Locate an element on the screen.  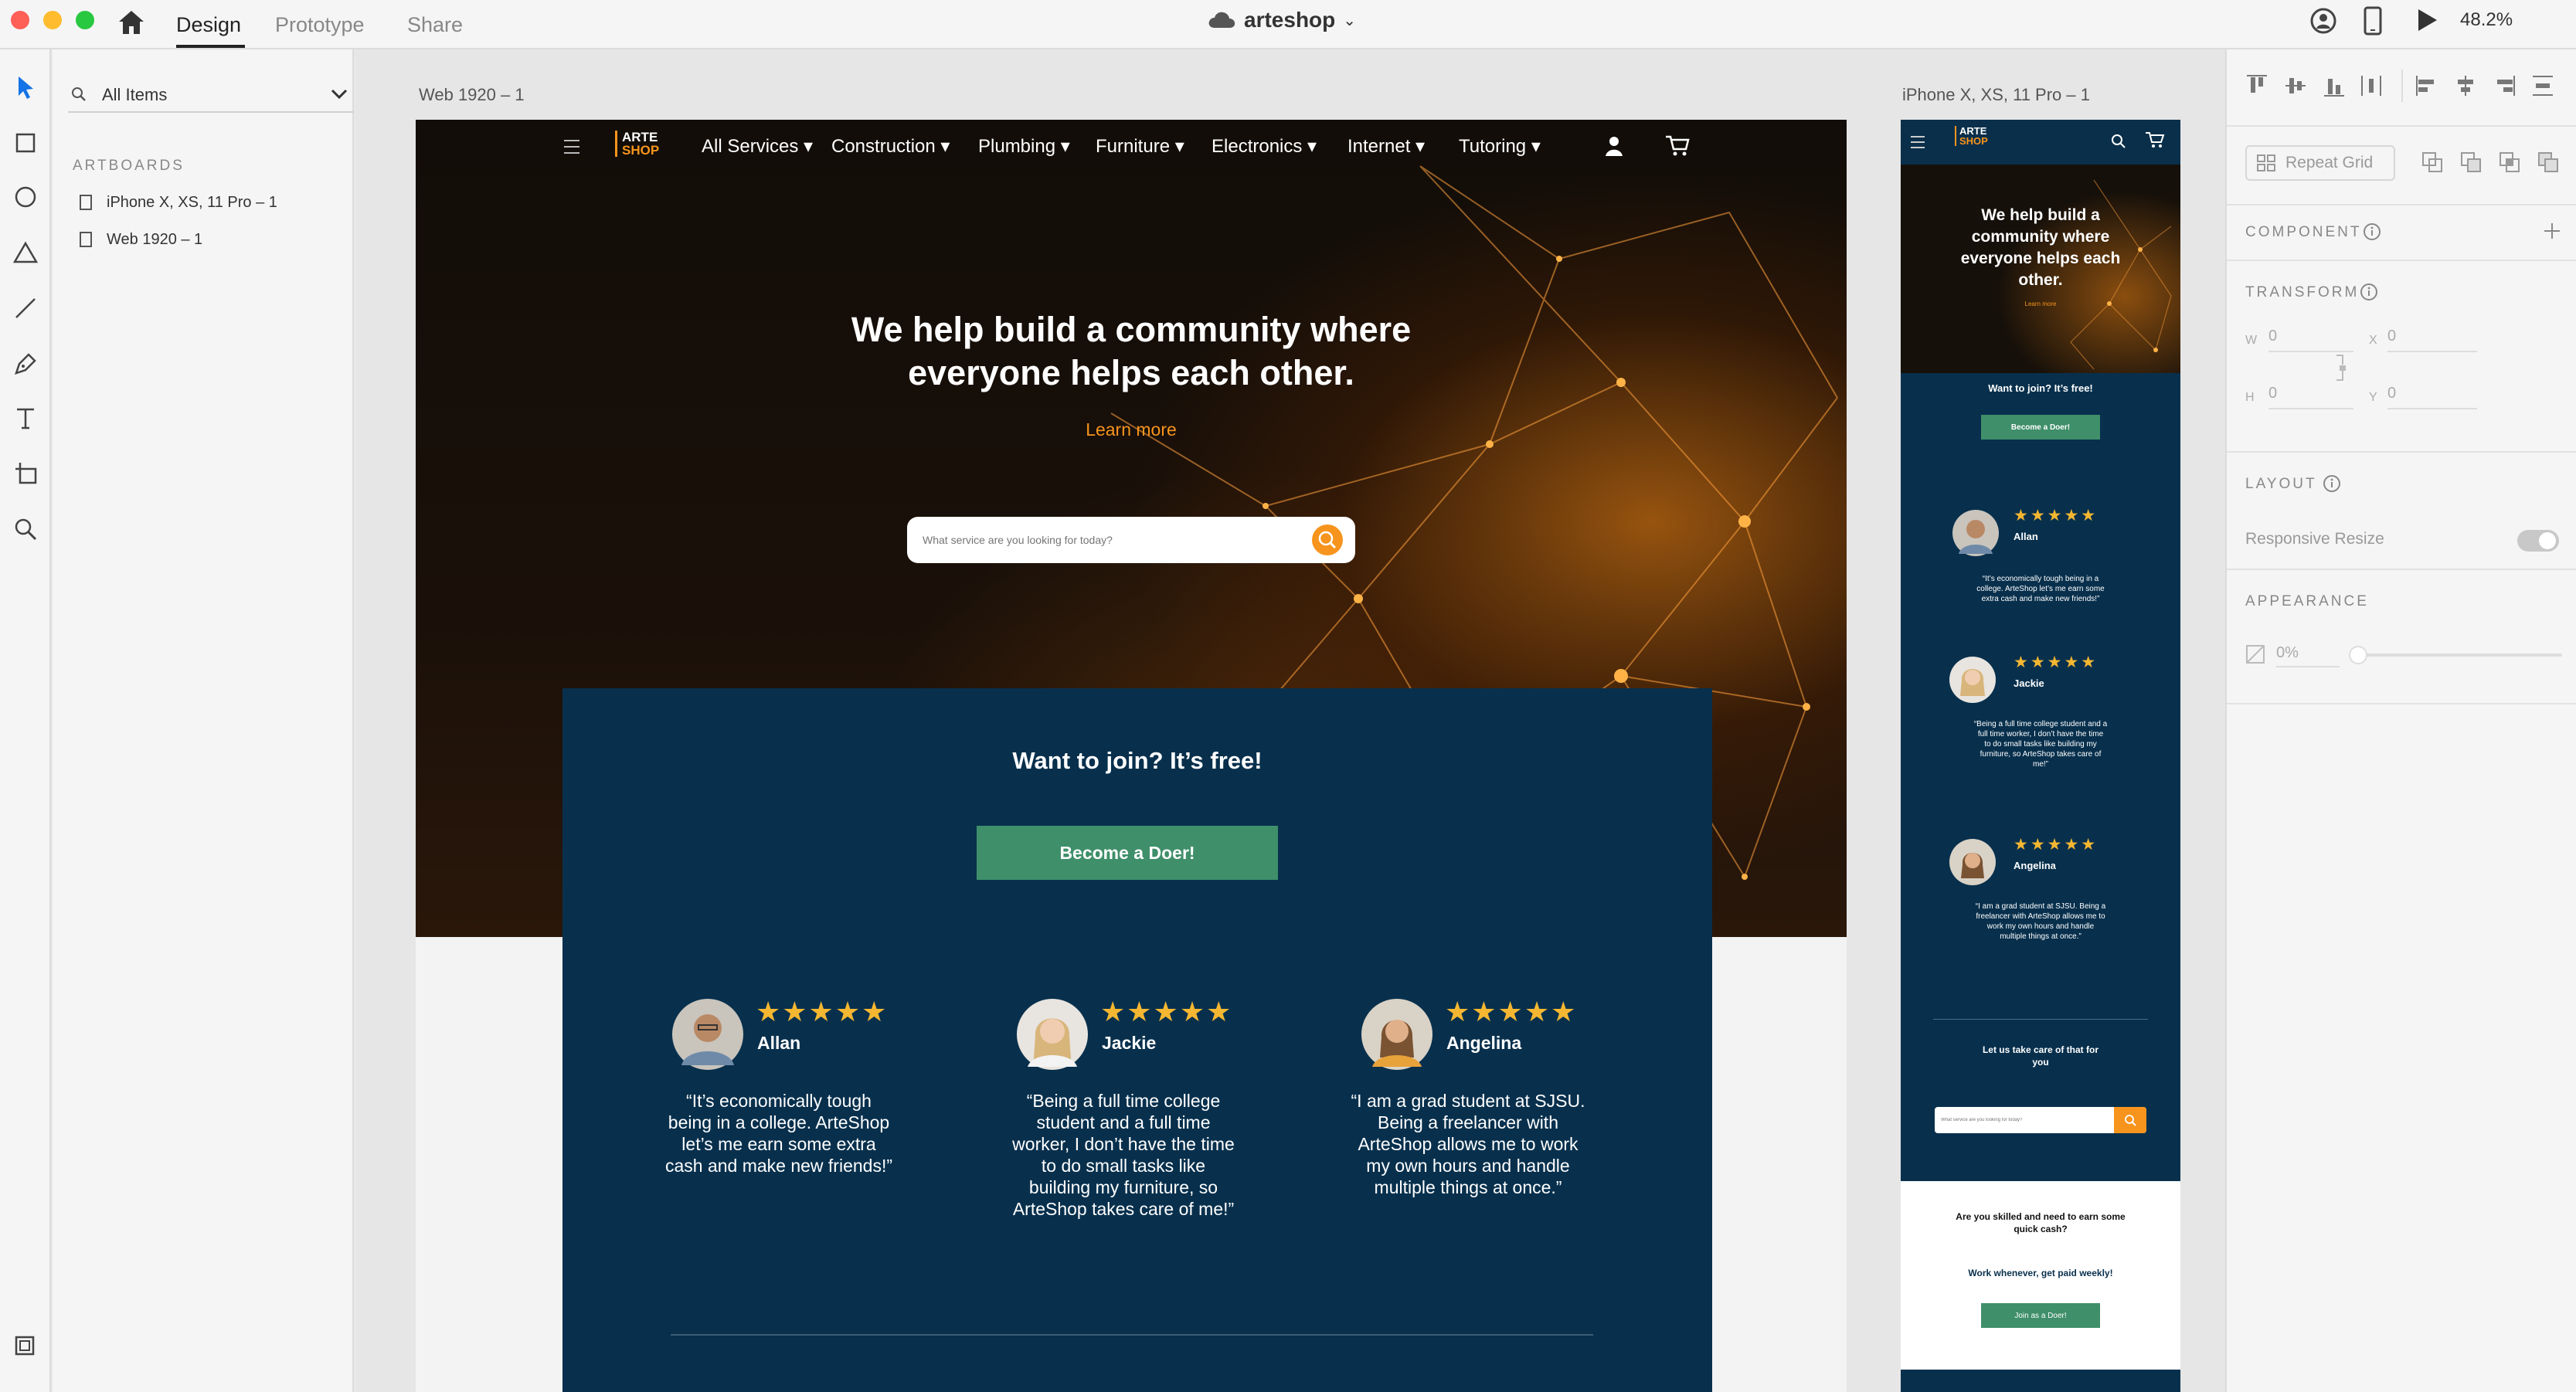
tab-prototype: Prototype is located at coordinates (320, 25).